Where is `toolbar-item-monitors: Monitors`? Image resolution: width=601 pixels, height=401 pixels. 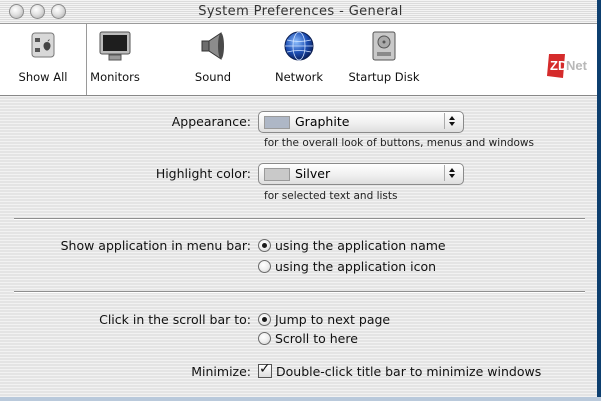 toolbar-item-monitors: Monitors is located at coordinates (115, 59).